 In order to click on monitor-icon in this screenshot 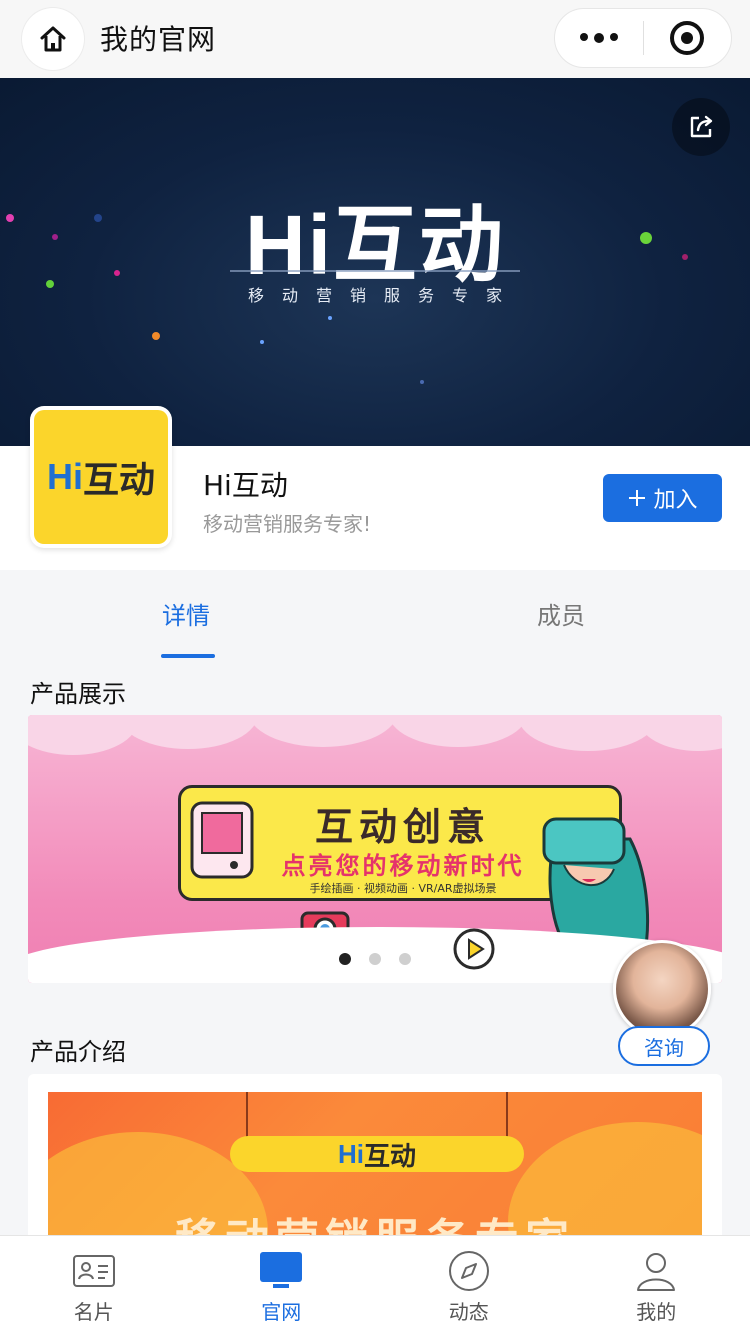, I will do `click(281, 1270)`.